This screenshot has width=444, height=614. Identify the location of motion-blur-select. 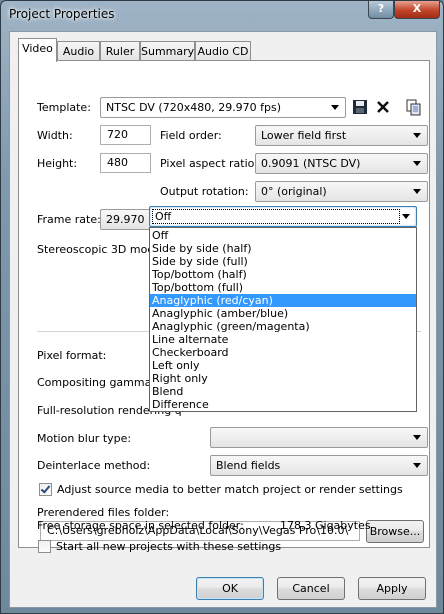
(319, 437).